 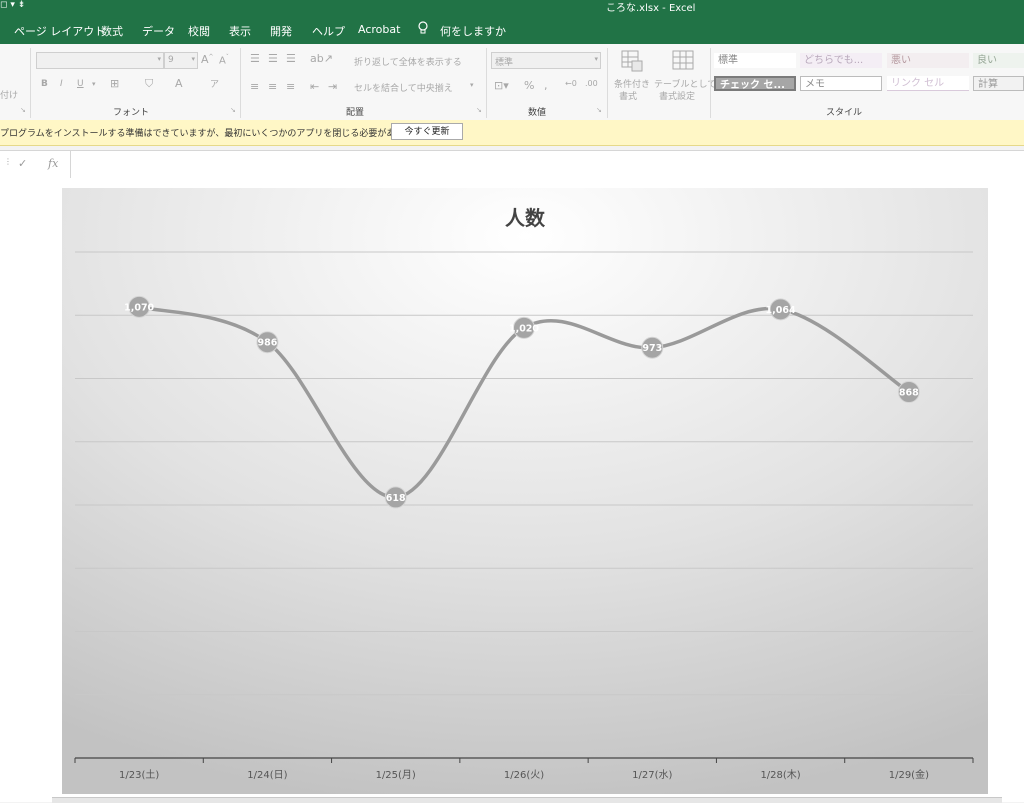 What do you see at coordinates (332, 86) in the screenshot?
I see `increase-indent-icon: ⇥` at bounding box center [332, 86].